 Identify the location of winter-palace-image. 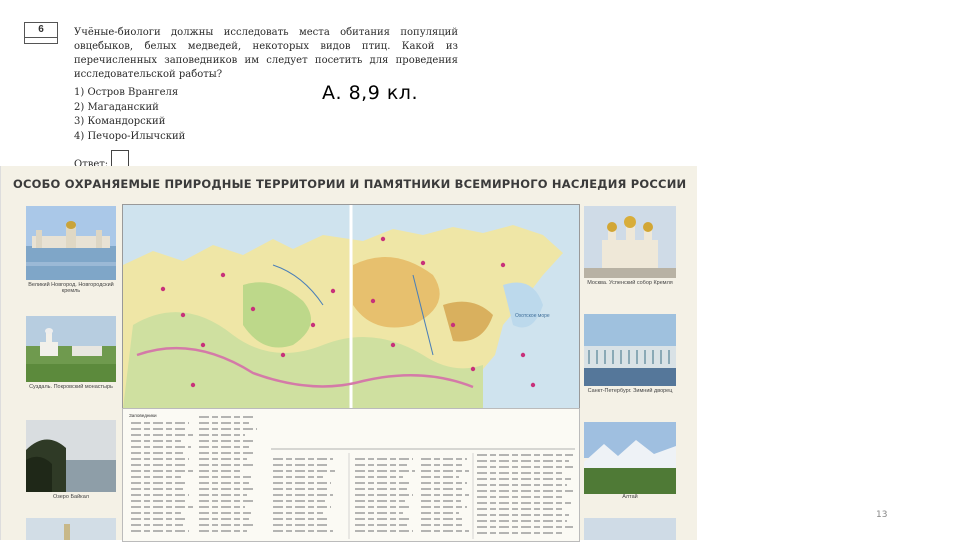
(630, 350).